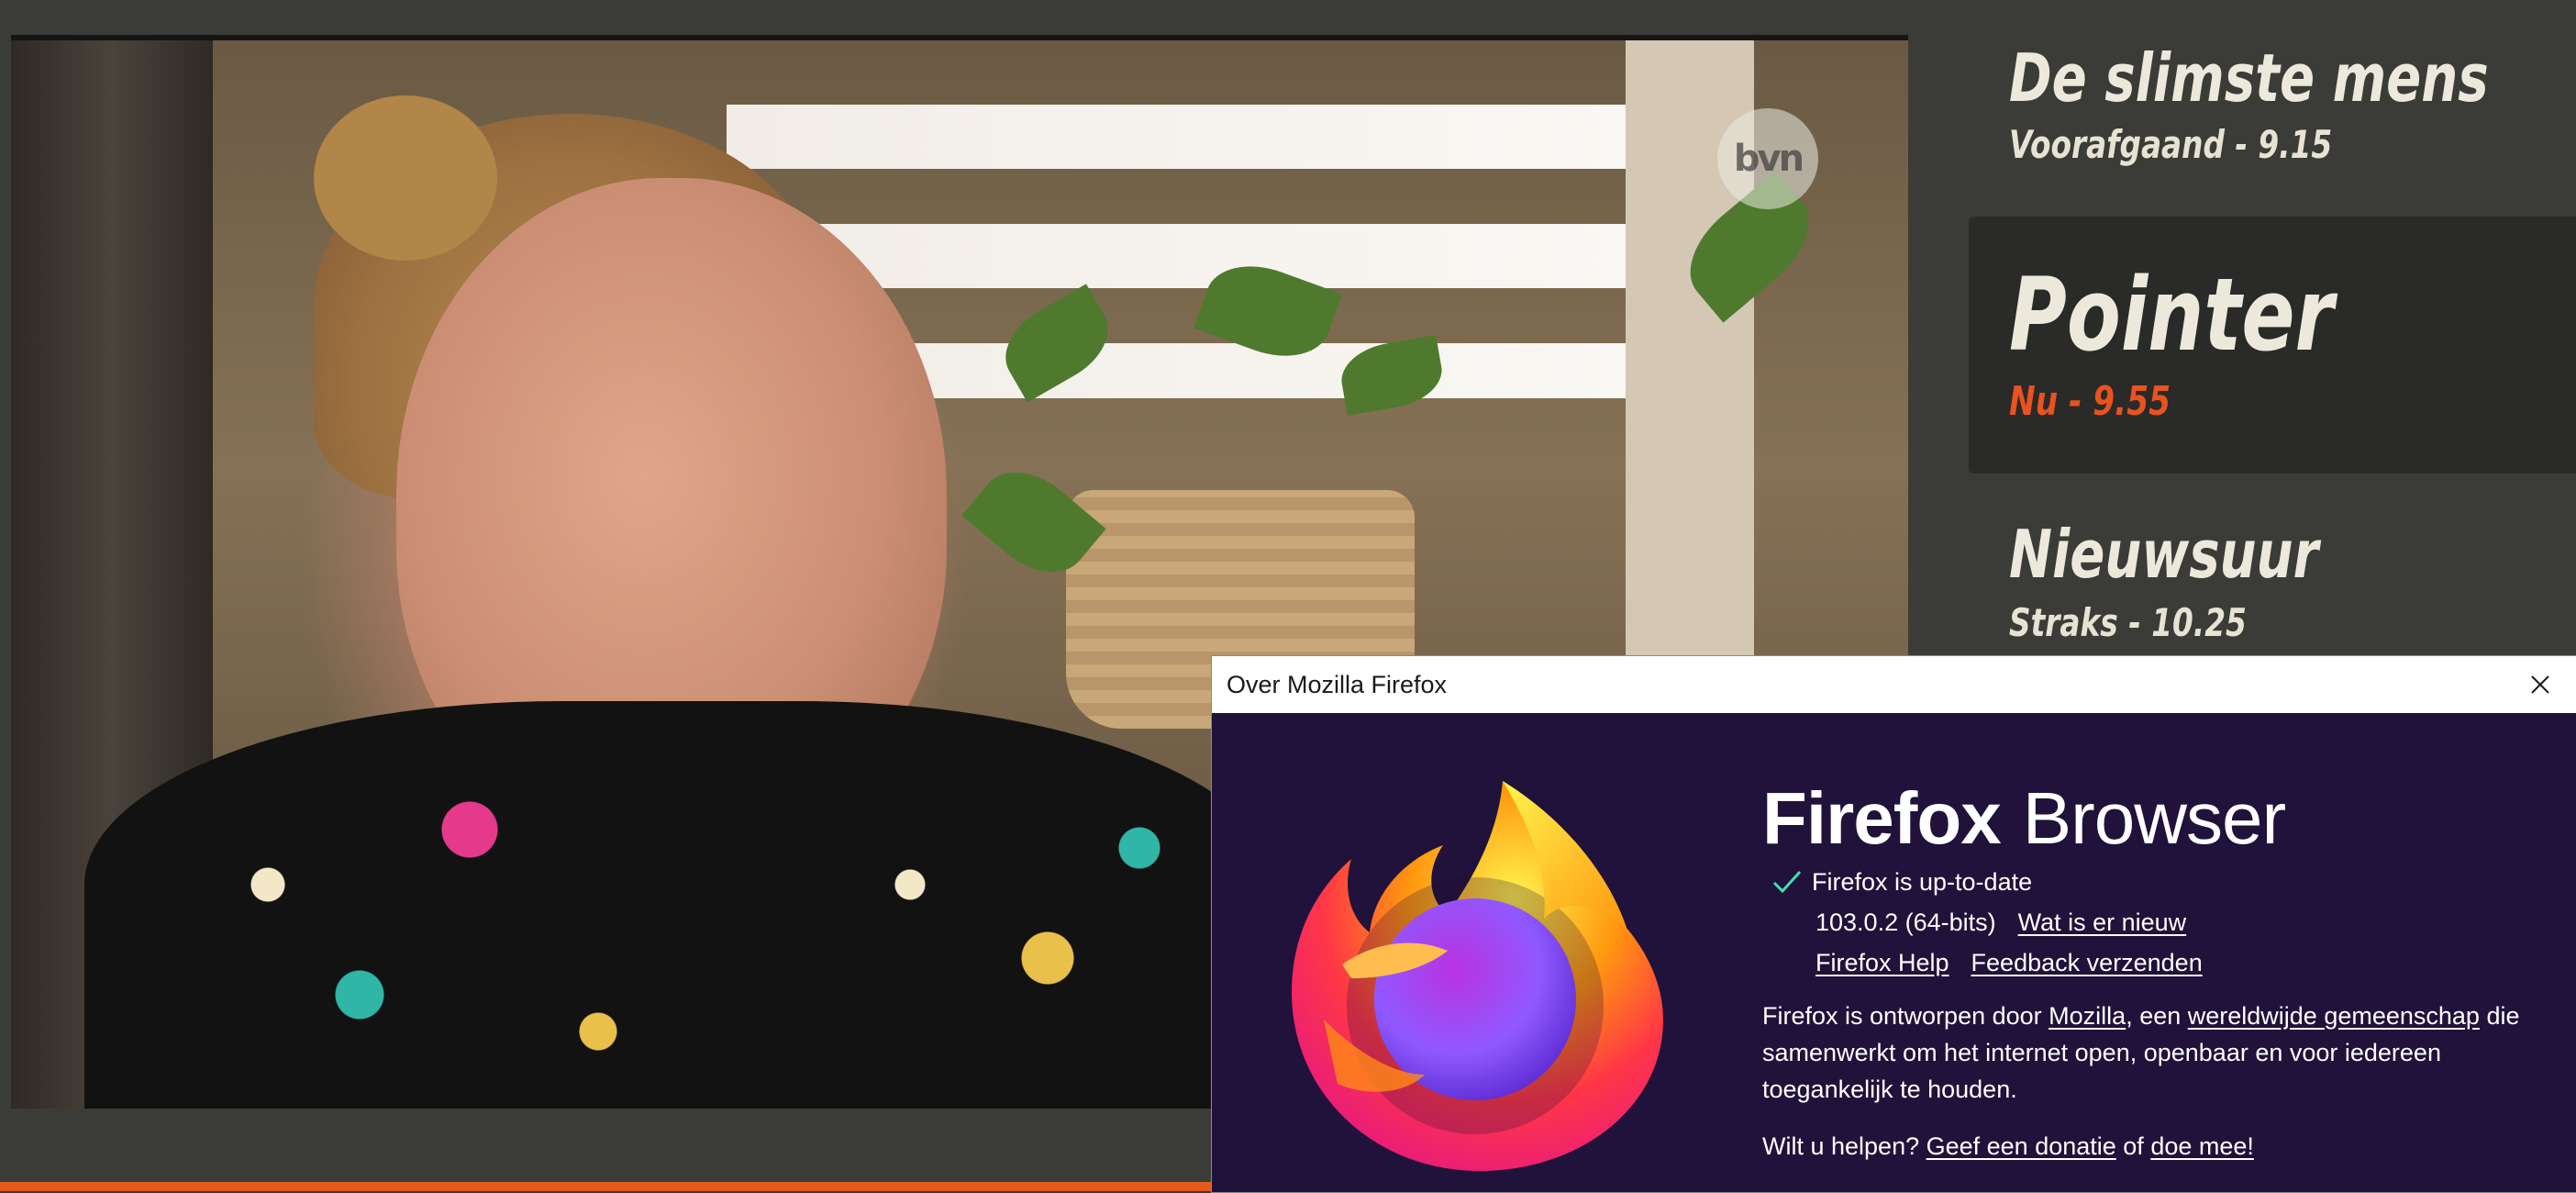 Image resolution: width=2576 pixels, height=1193 pixels. I want to click on brand-bold: Firefox, so click(1882, 818).